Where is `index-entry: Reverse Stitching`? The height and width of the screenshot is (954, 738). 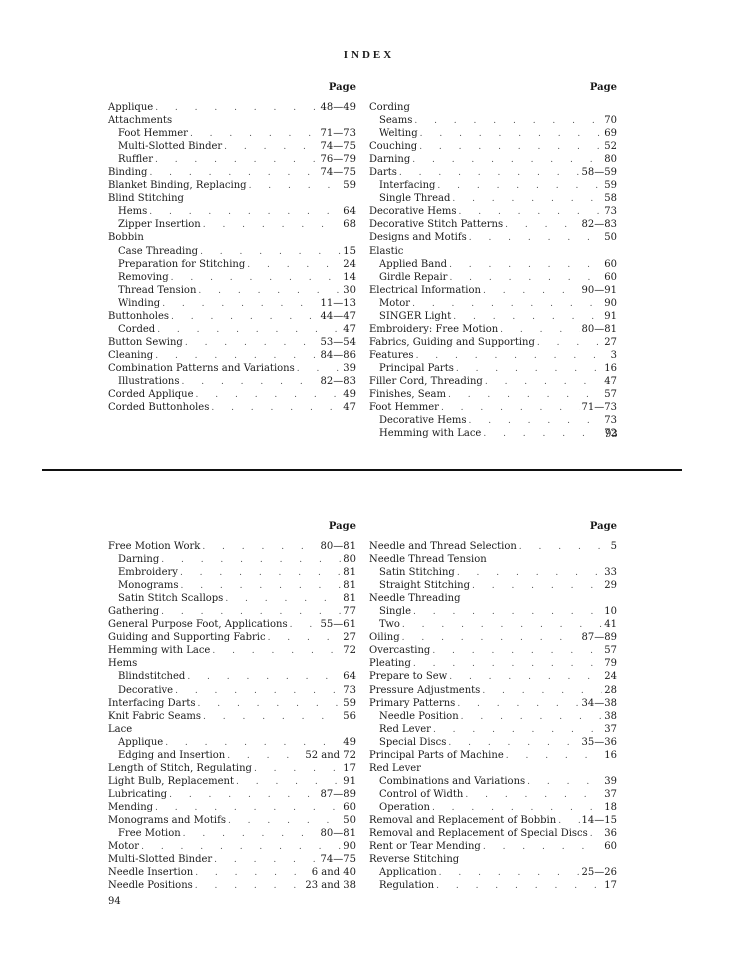 index-entry: Reverse Stitching is located at coordinates (493, 859).